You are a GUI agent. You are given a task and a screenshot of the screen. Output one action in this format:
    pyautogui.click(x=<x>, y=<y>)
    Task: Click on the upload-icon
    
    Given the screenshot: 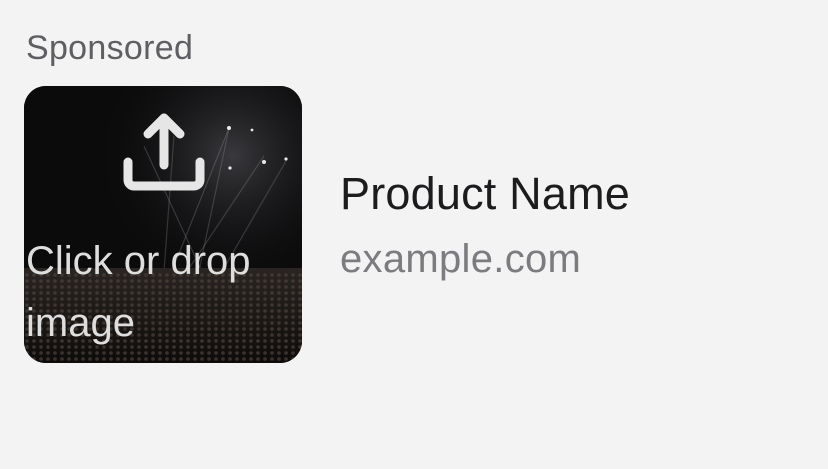 What is the action you would take?
    pyautogui.click(x=164, y=152)
    